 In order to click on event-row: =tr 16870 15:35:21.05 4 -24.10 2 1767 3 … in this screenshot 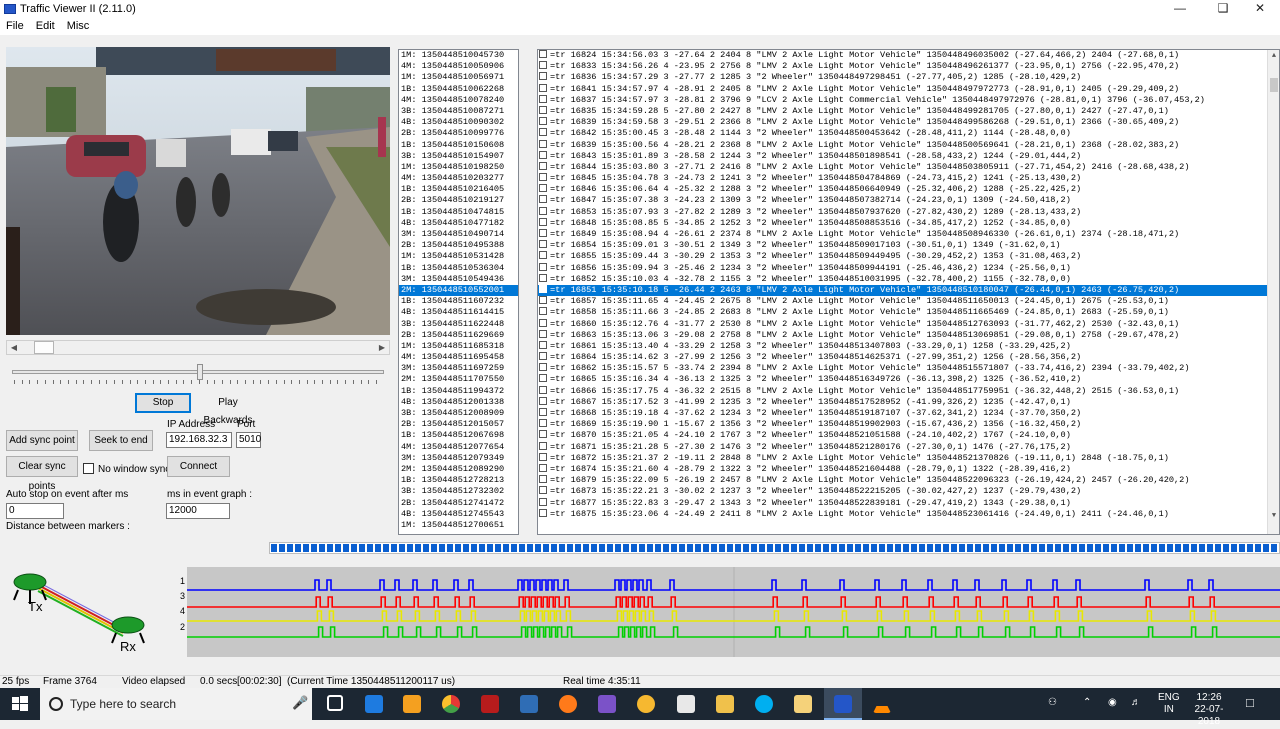, I will do `click(902, 435)`.